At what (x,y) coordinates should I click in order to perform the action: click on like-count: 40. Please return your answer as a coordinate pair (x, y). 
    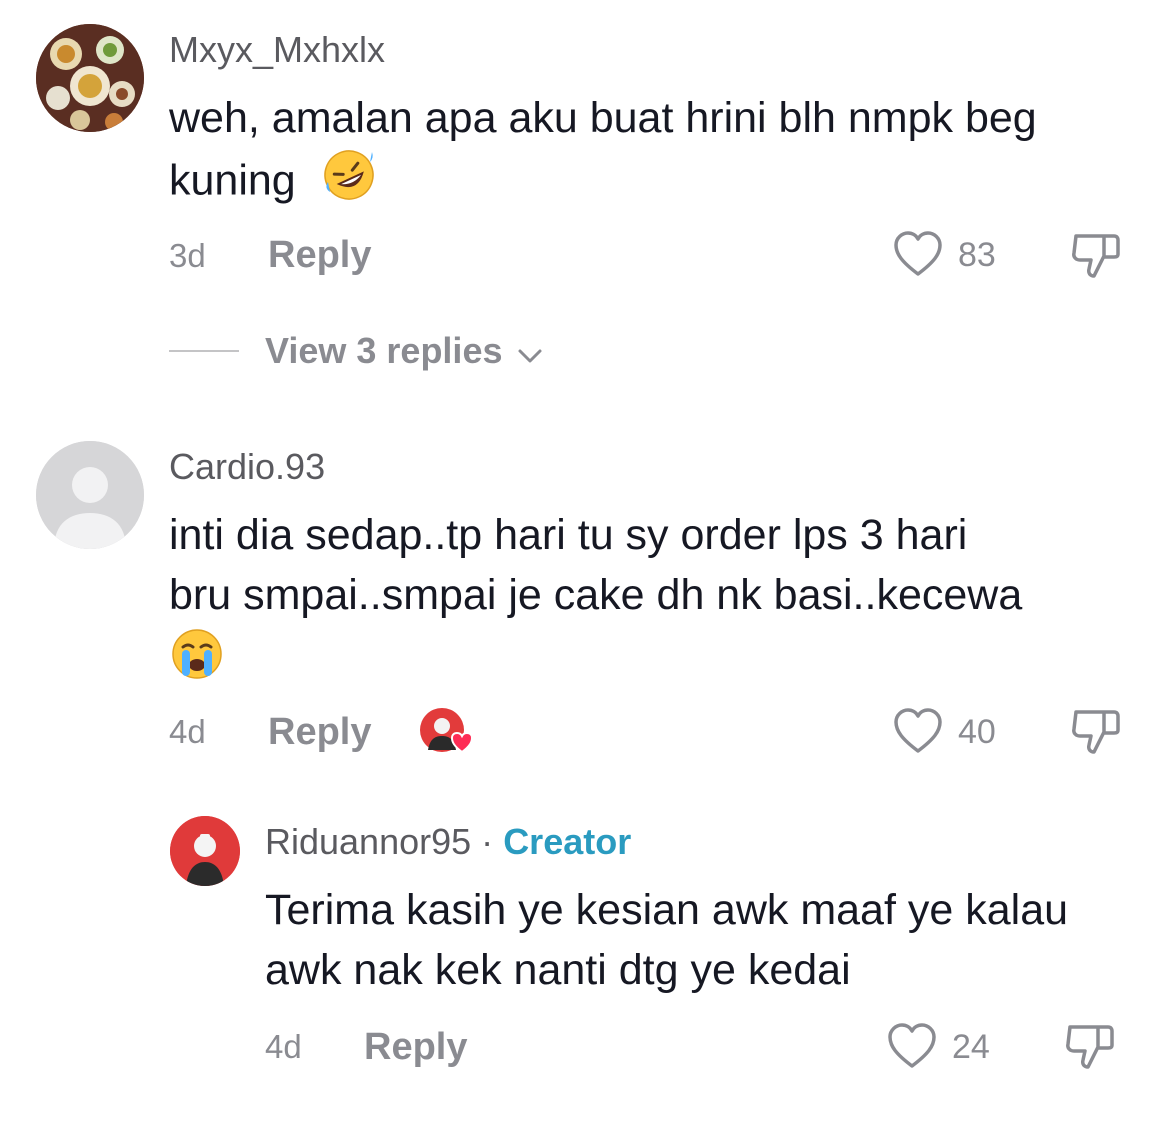
    Looking at the image, I should click on (977, 732).